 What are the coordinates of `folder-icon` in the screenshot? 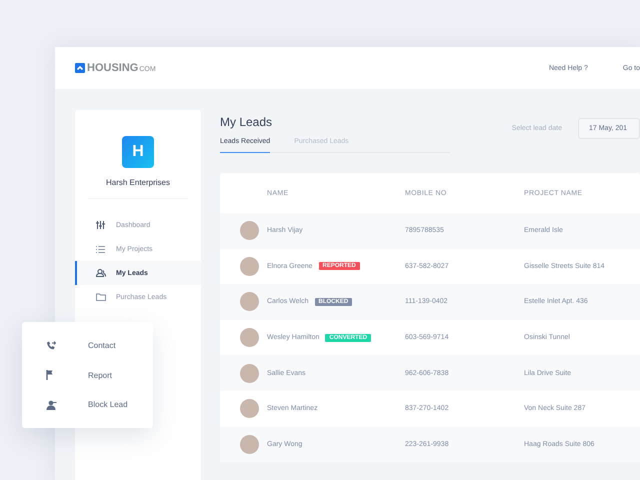 It's located at (101, 297).